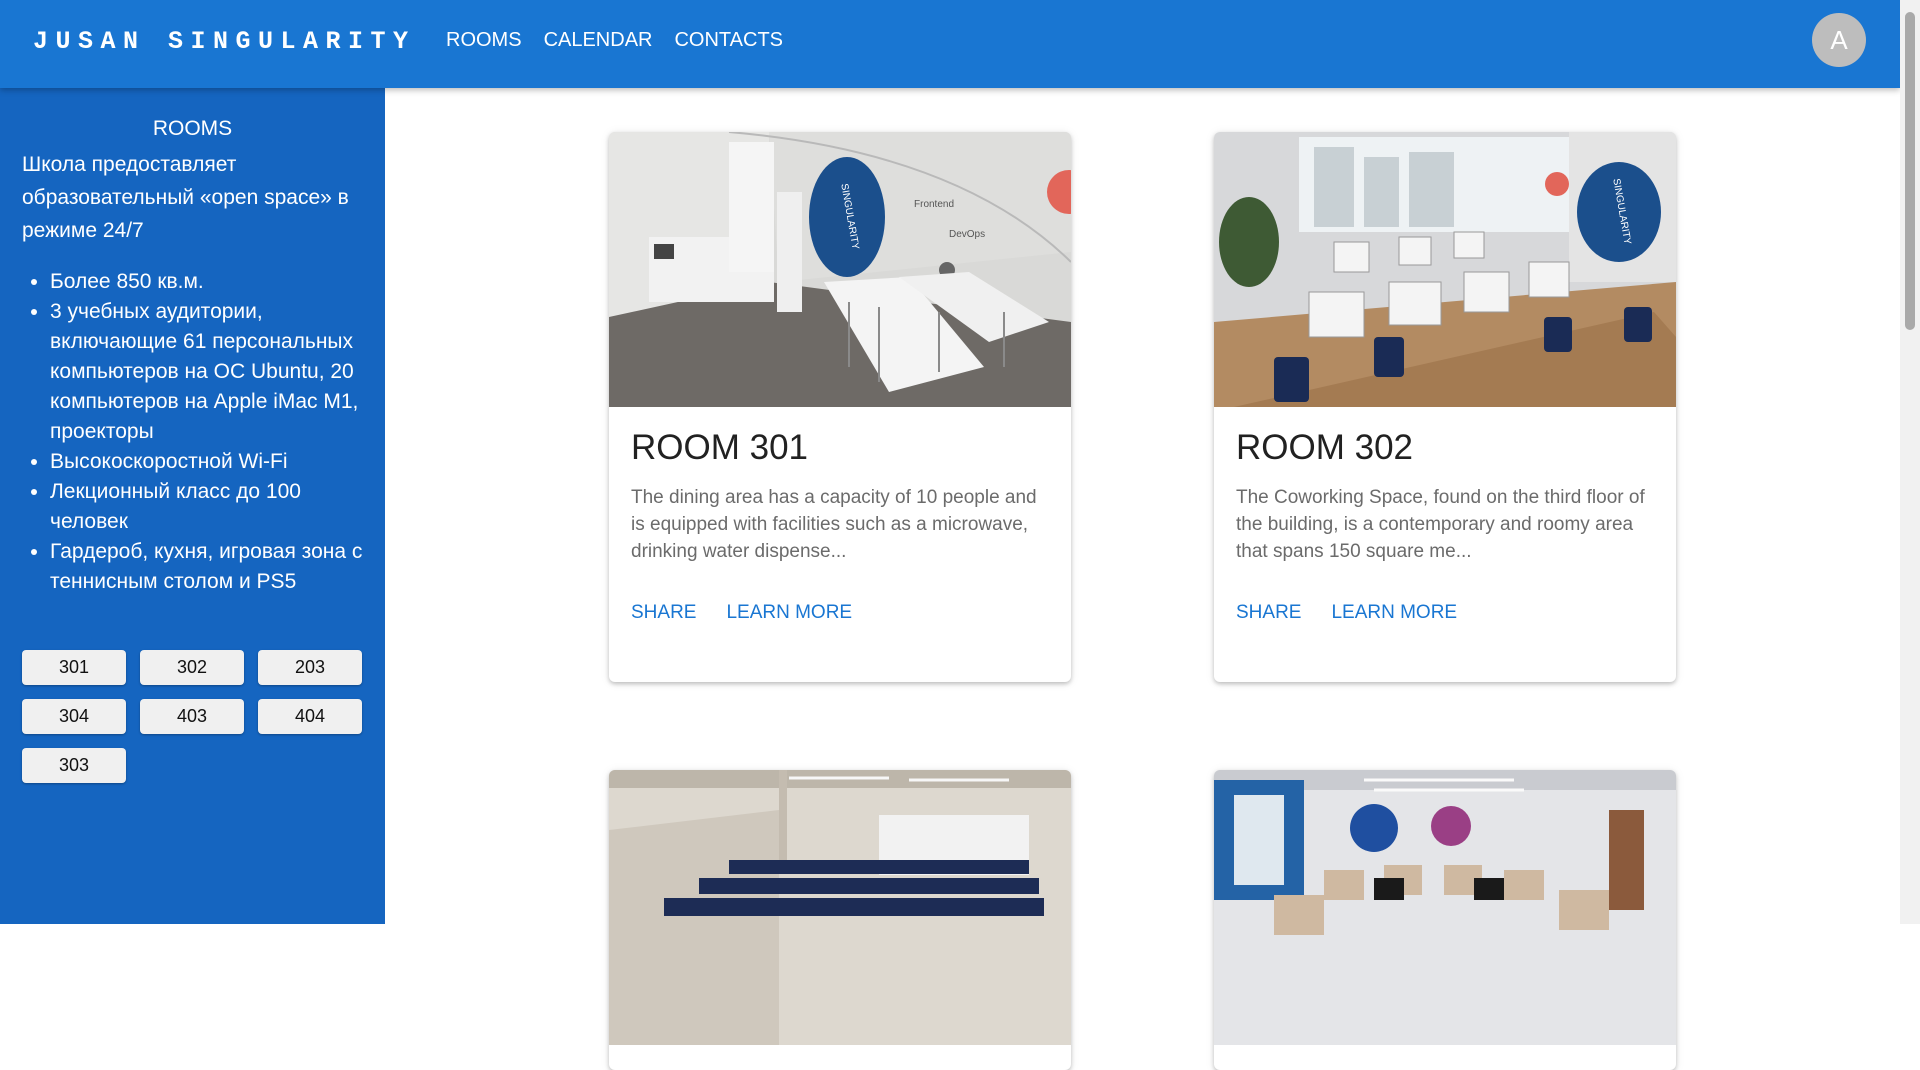 The height and width of the screenshot is (1070, 1920). What do you see at coordinates (310, 667) in the screenshot?
I see `room-button-203: 203` at bounding box center [310, 667].